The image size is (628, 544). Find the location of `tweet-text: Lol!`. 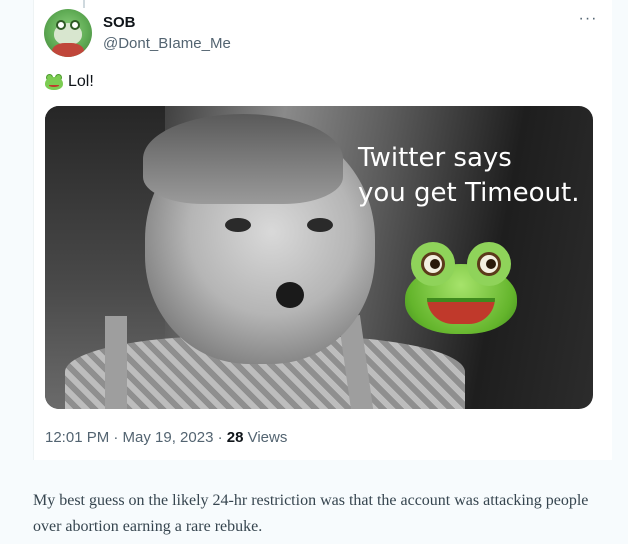

tweet-text: Lol! is located at coordinates (69, 82).